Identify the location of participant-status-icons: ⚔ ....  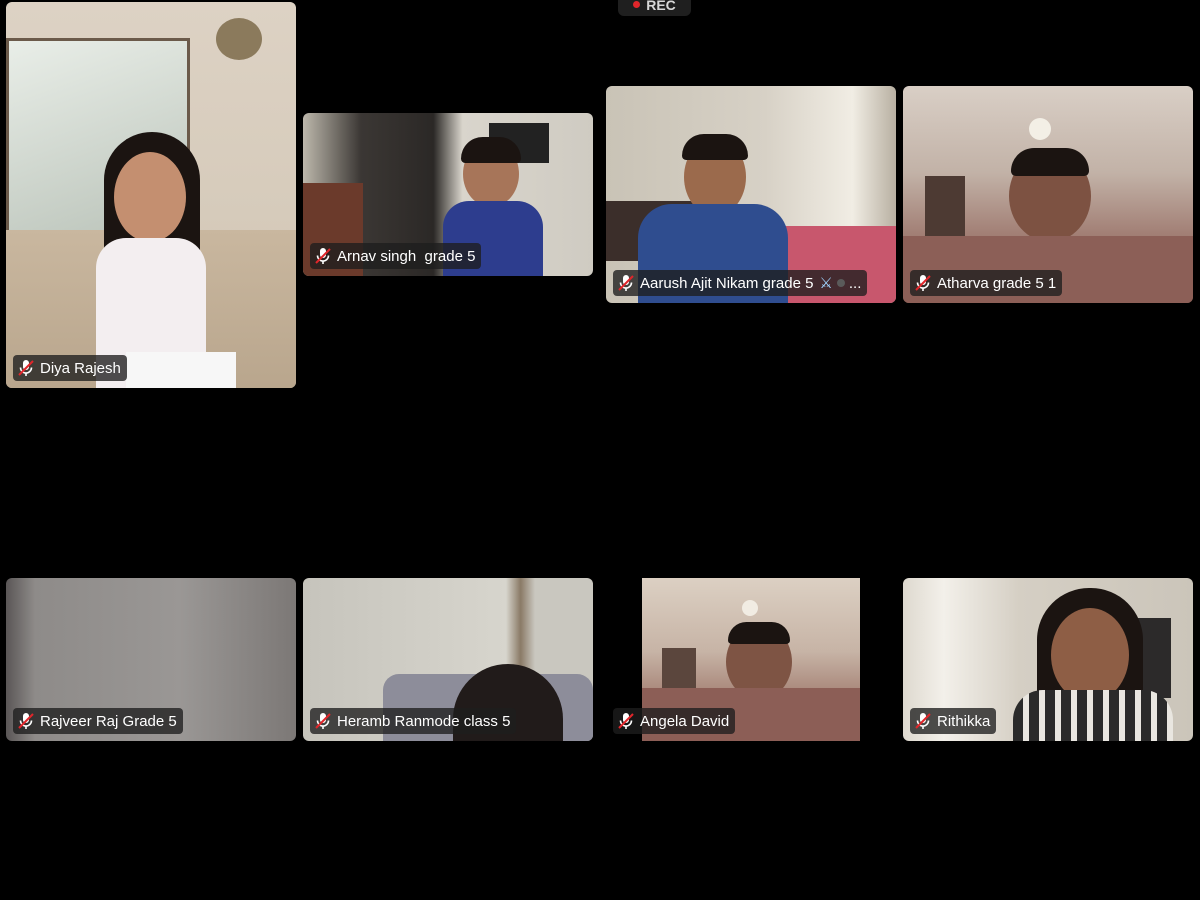
(840, 283).